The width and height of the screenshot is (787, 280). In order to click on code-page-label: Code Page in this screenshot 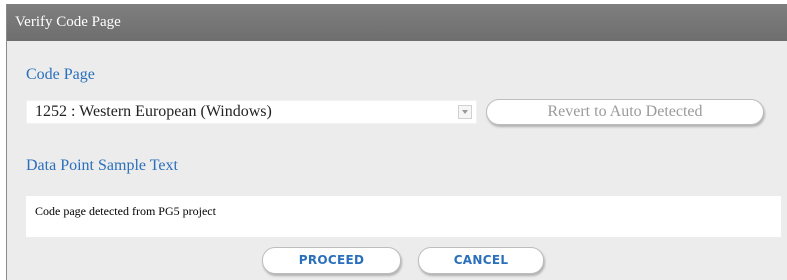, I will do `click(60, 74)`.